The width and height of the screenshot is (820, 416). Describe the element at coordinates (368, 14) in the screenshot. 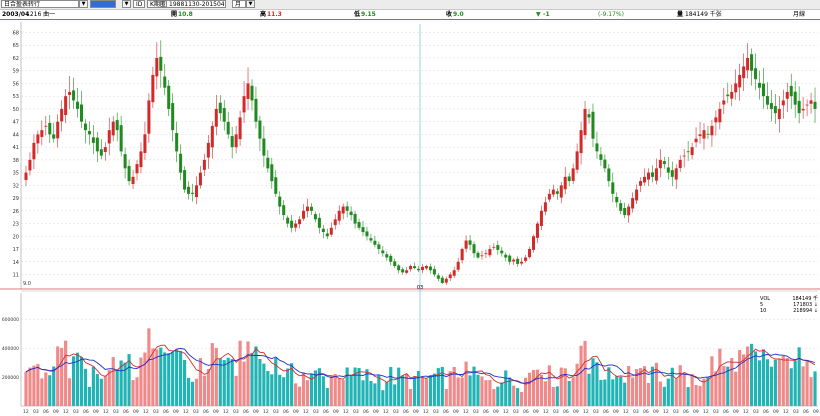

I see `low-value: 9.15` at that location.